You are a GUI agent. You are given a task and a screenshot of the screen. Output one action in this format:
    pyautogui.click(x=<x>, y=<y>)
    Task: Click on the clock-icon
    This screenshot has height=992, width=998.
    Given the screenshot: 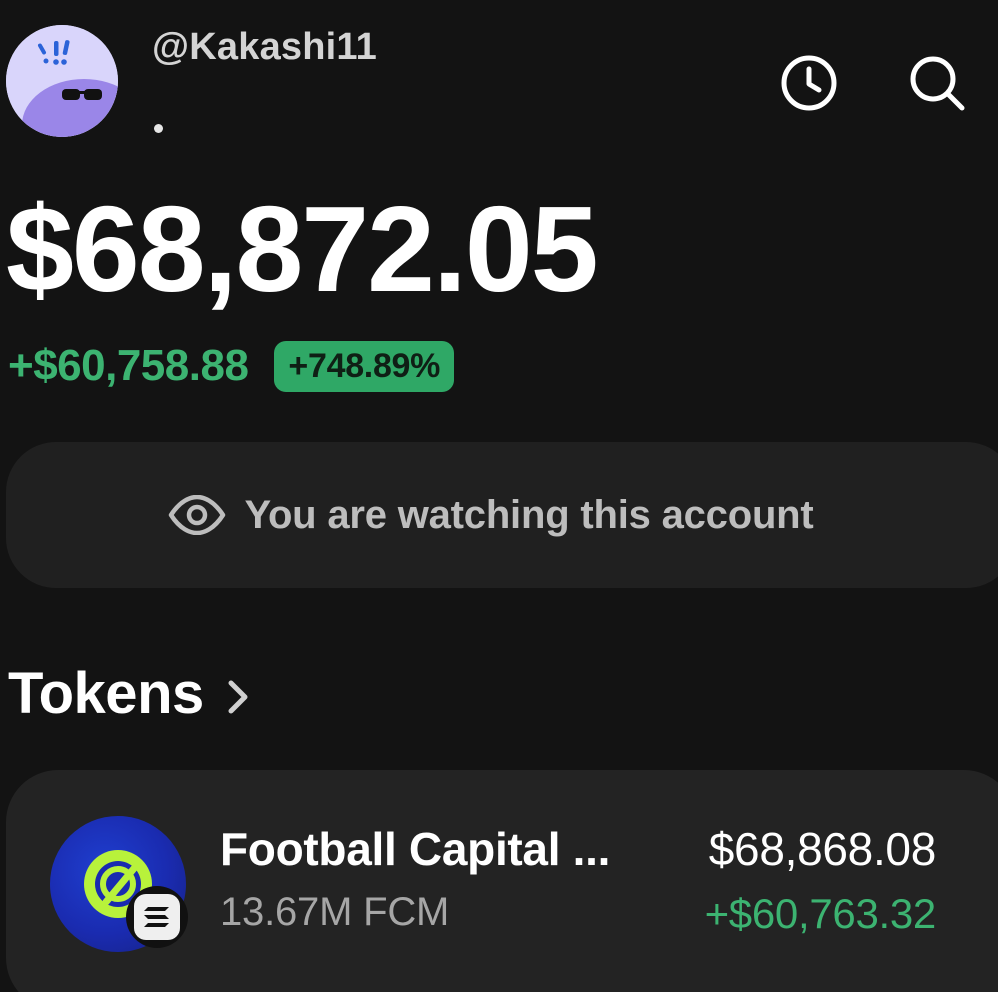 What is the action you would take?
    pyautogui.click(x=809, y=83)
    